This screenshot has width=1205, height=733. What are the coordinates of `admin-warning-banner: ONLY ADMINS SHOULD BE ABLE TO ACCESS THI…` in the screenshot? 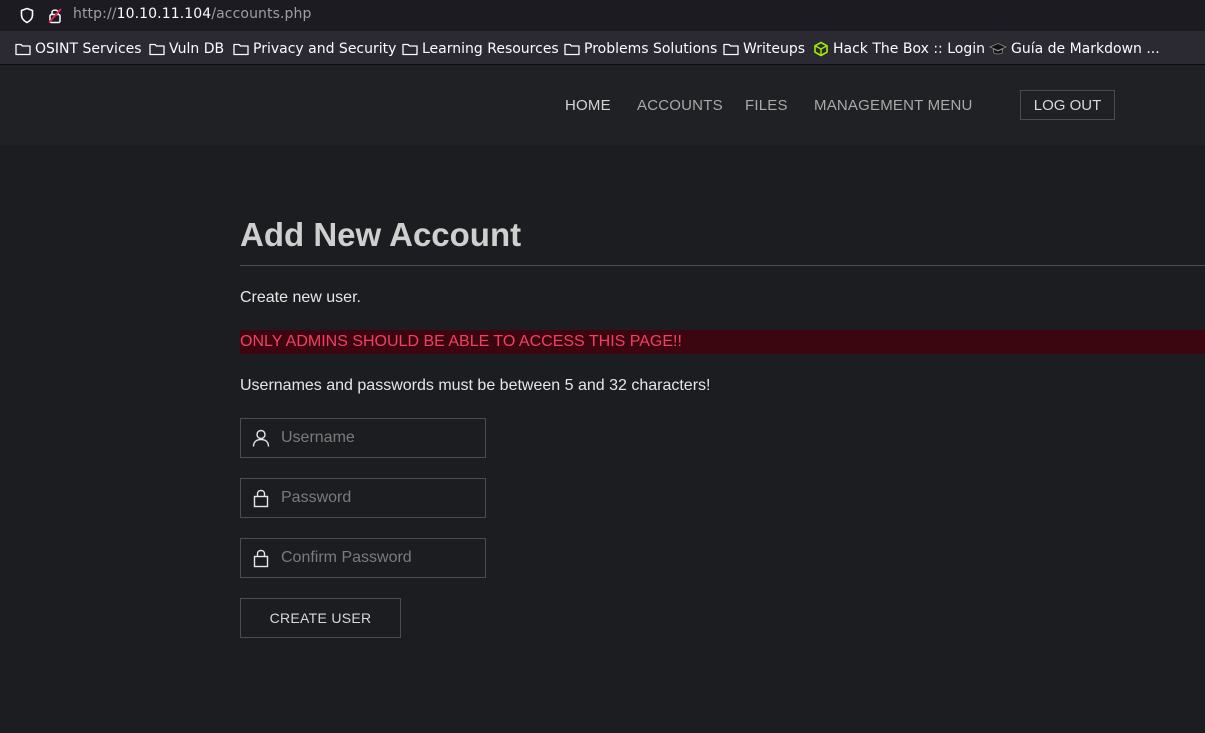 It's located at (722, 342).